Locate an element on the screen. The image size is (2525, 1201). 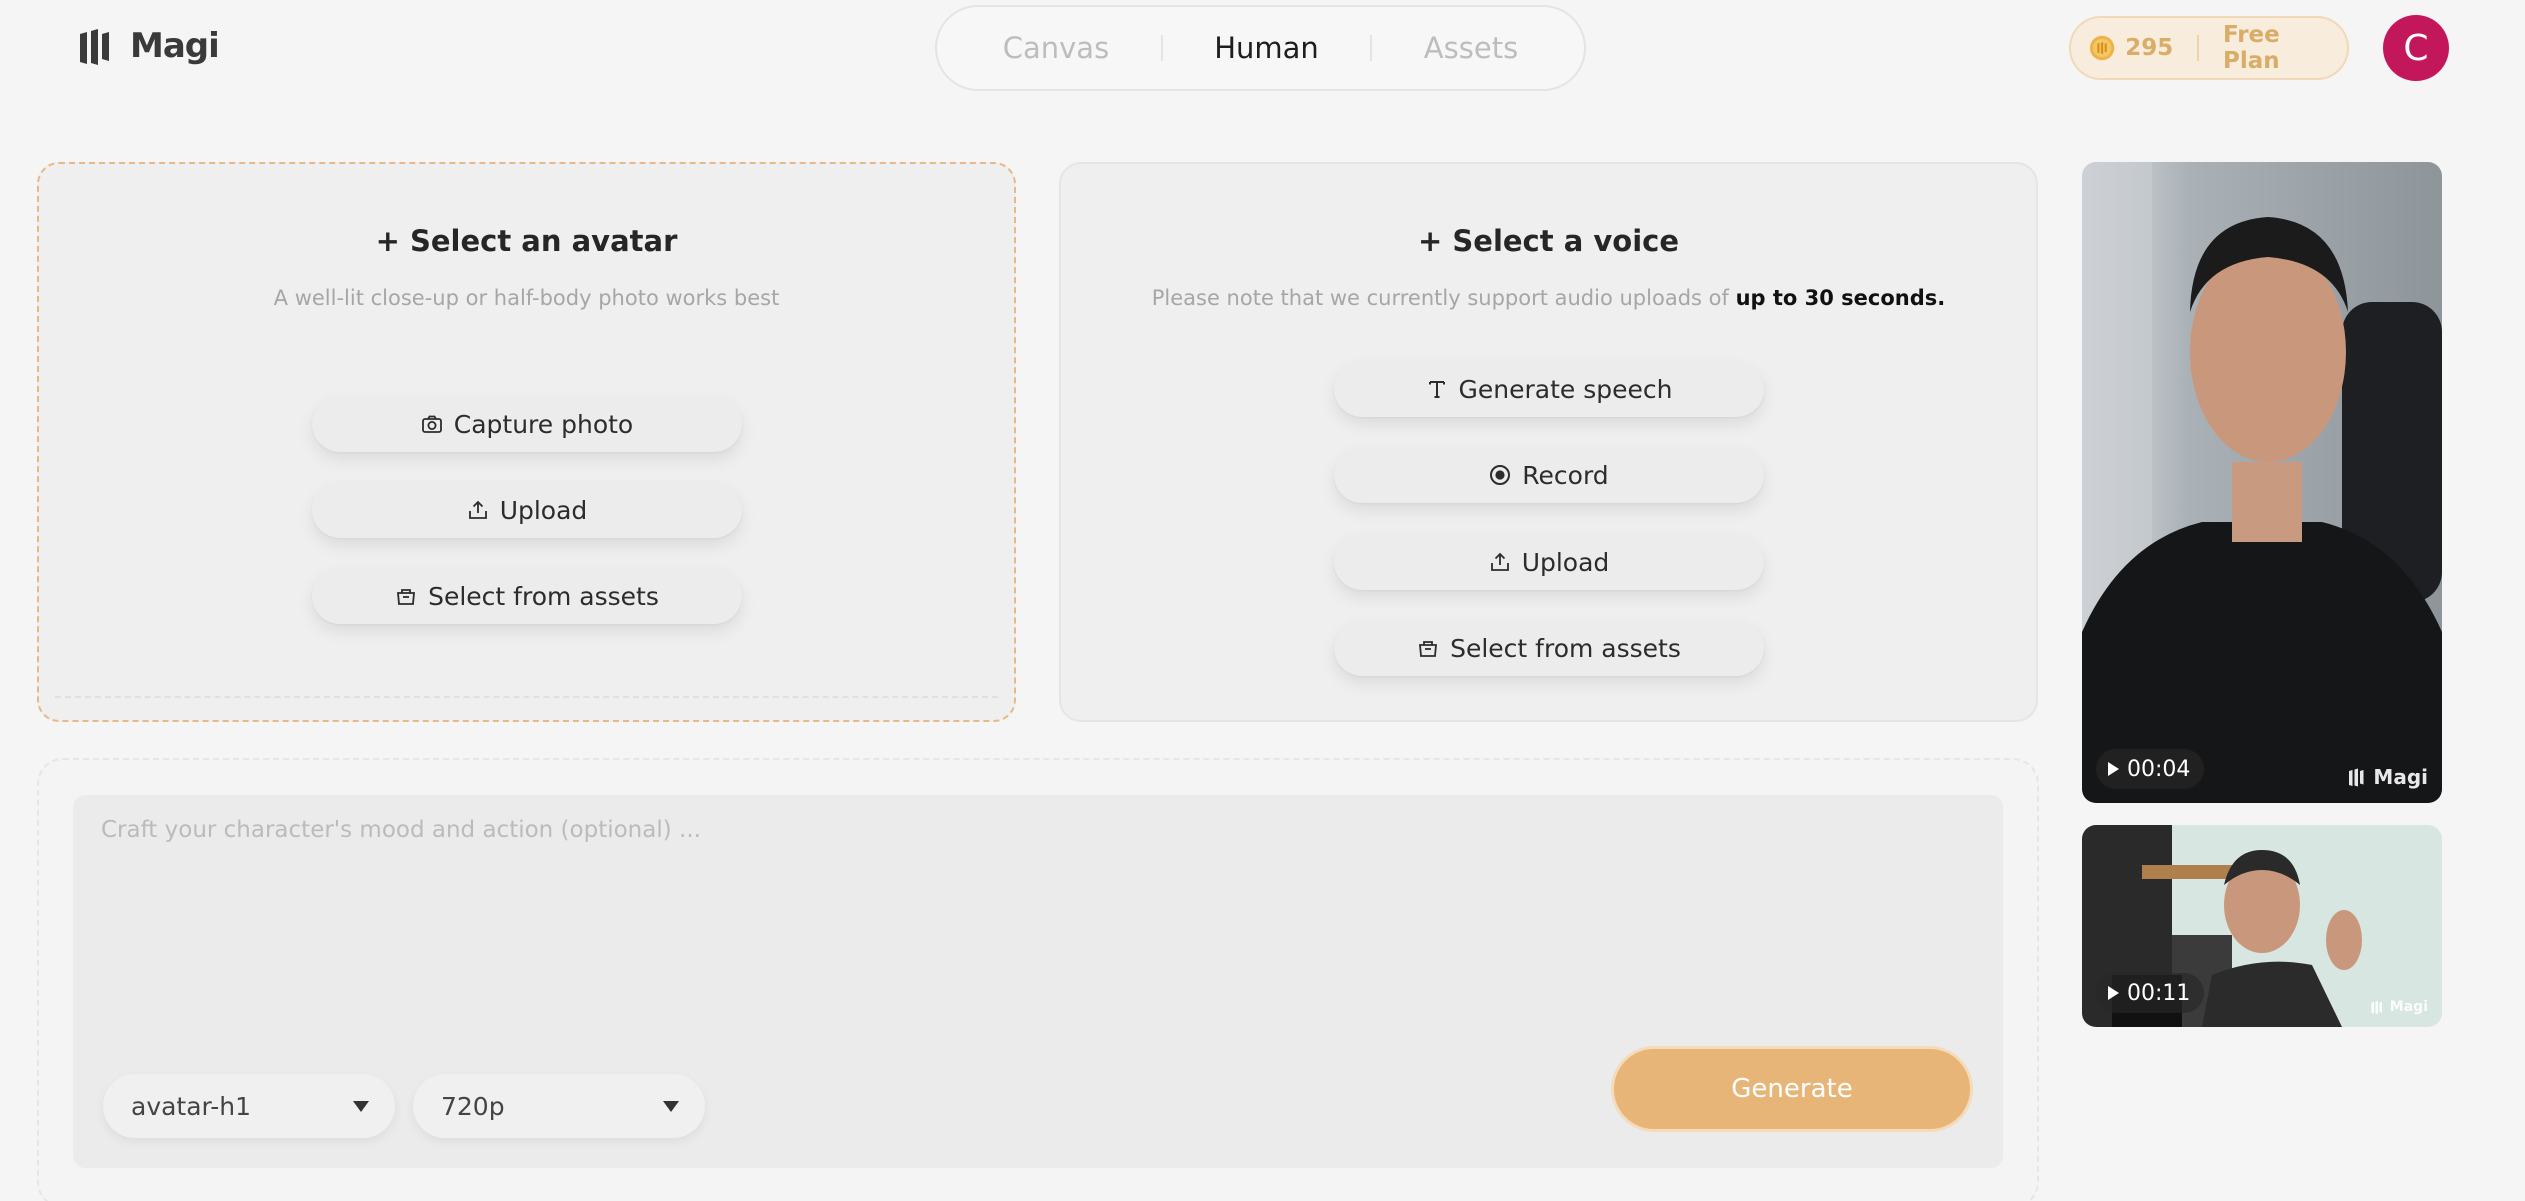
tab-assets: Assets is located at coordinates (1471, 48).